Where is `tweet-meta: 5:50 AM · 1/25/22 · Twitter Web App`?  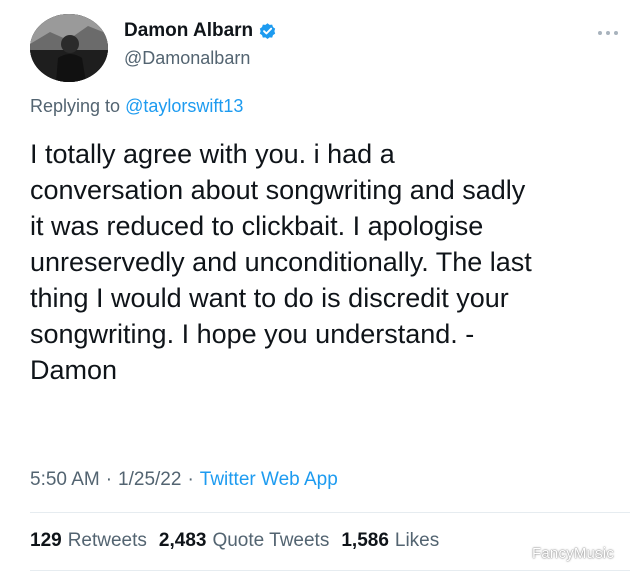
tweet-meta: 5:50 AM · 1/25/22 · Twitter Web App is located at coordinates (184, 480).